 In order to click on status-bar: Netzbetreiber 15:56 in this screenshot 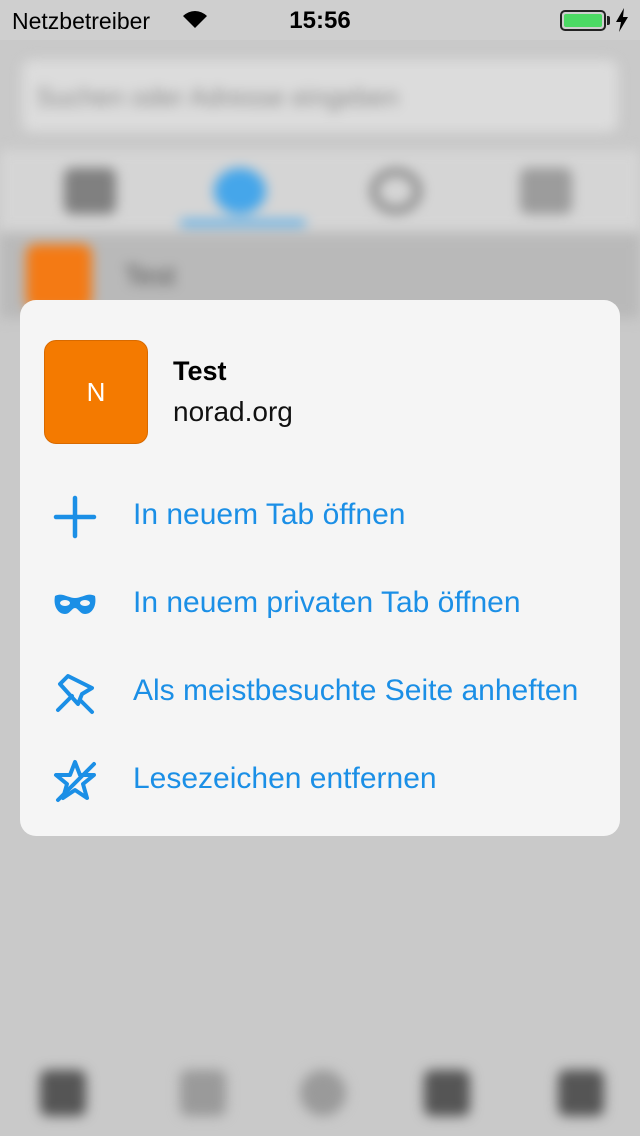, I will do `click(320, 20)`.